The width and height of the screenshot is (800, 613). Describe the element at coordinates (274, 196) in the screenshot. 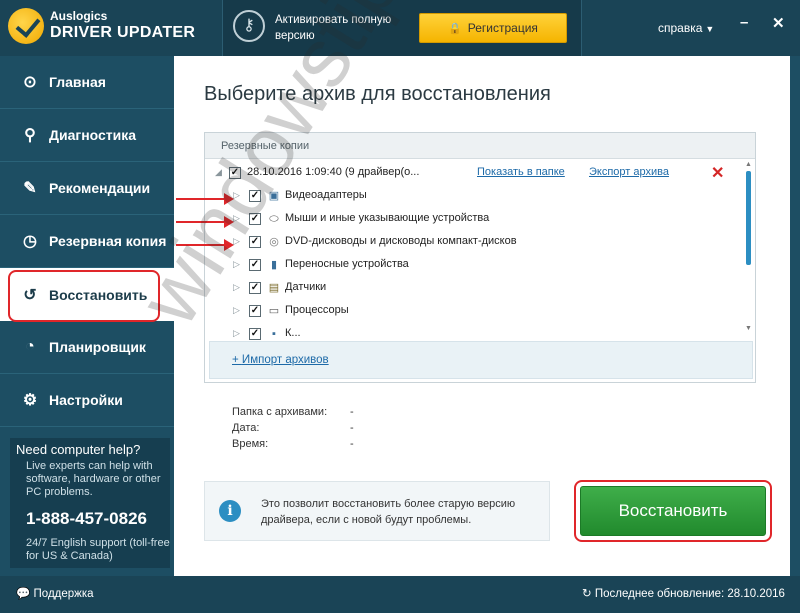

I see `display-icon: ▣` at that location.